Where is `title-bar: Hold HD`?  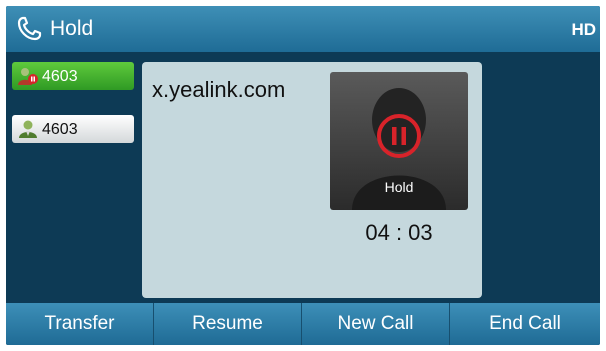
title-bar: Hold HD is located at coordinates (303, 29).